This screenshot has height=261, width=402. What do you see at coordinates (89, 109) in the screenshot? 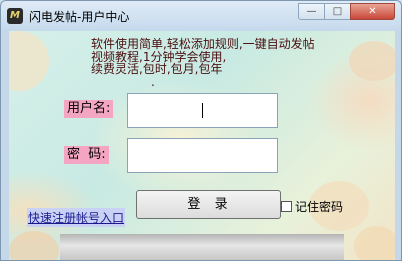
I see `username-label: 用户名:` at bounding box center [89, 109].